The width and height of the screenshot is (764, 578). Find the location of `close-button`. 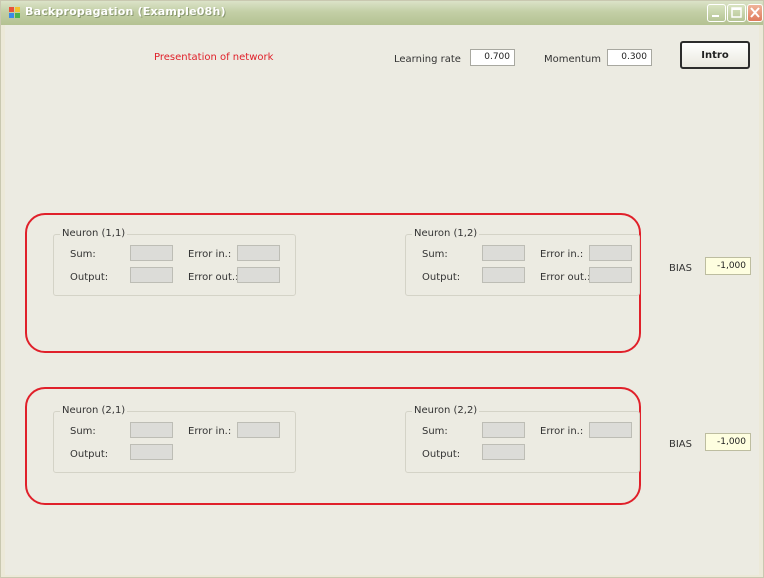

close-button is located at coordinates (755, 13).